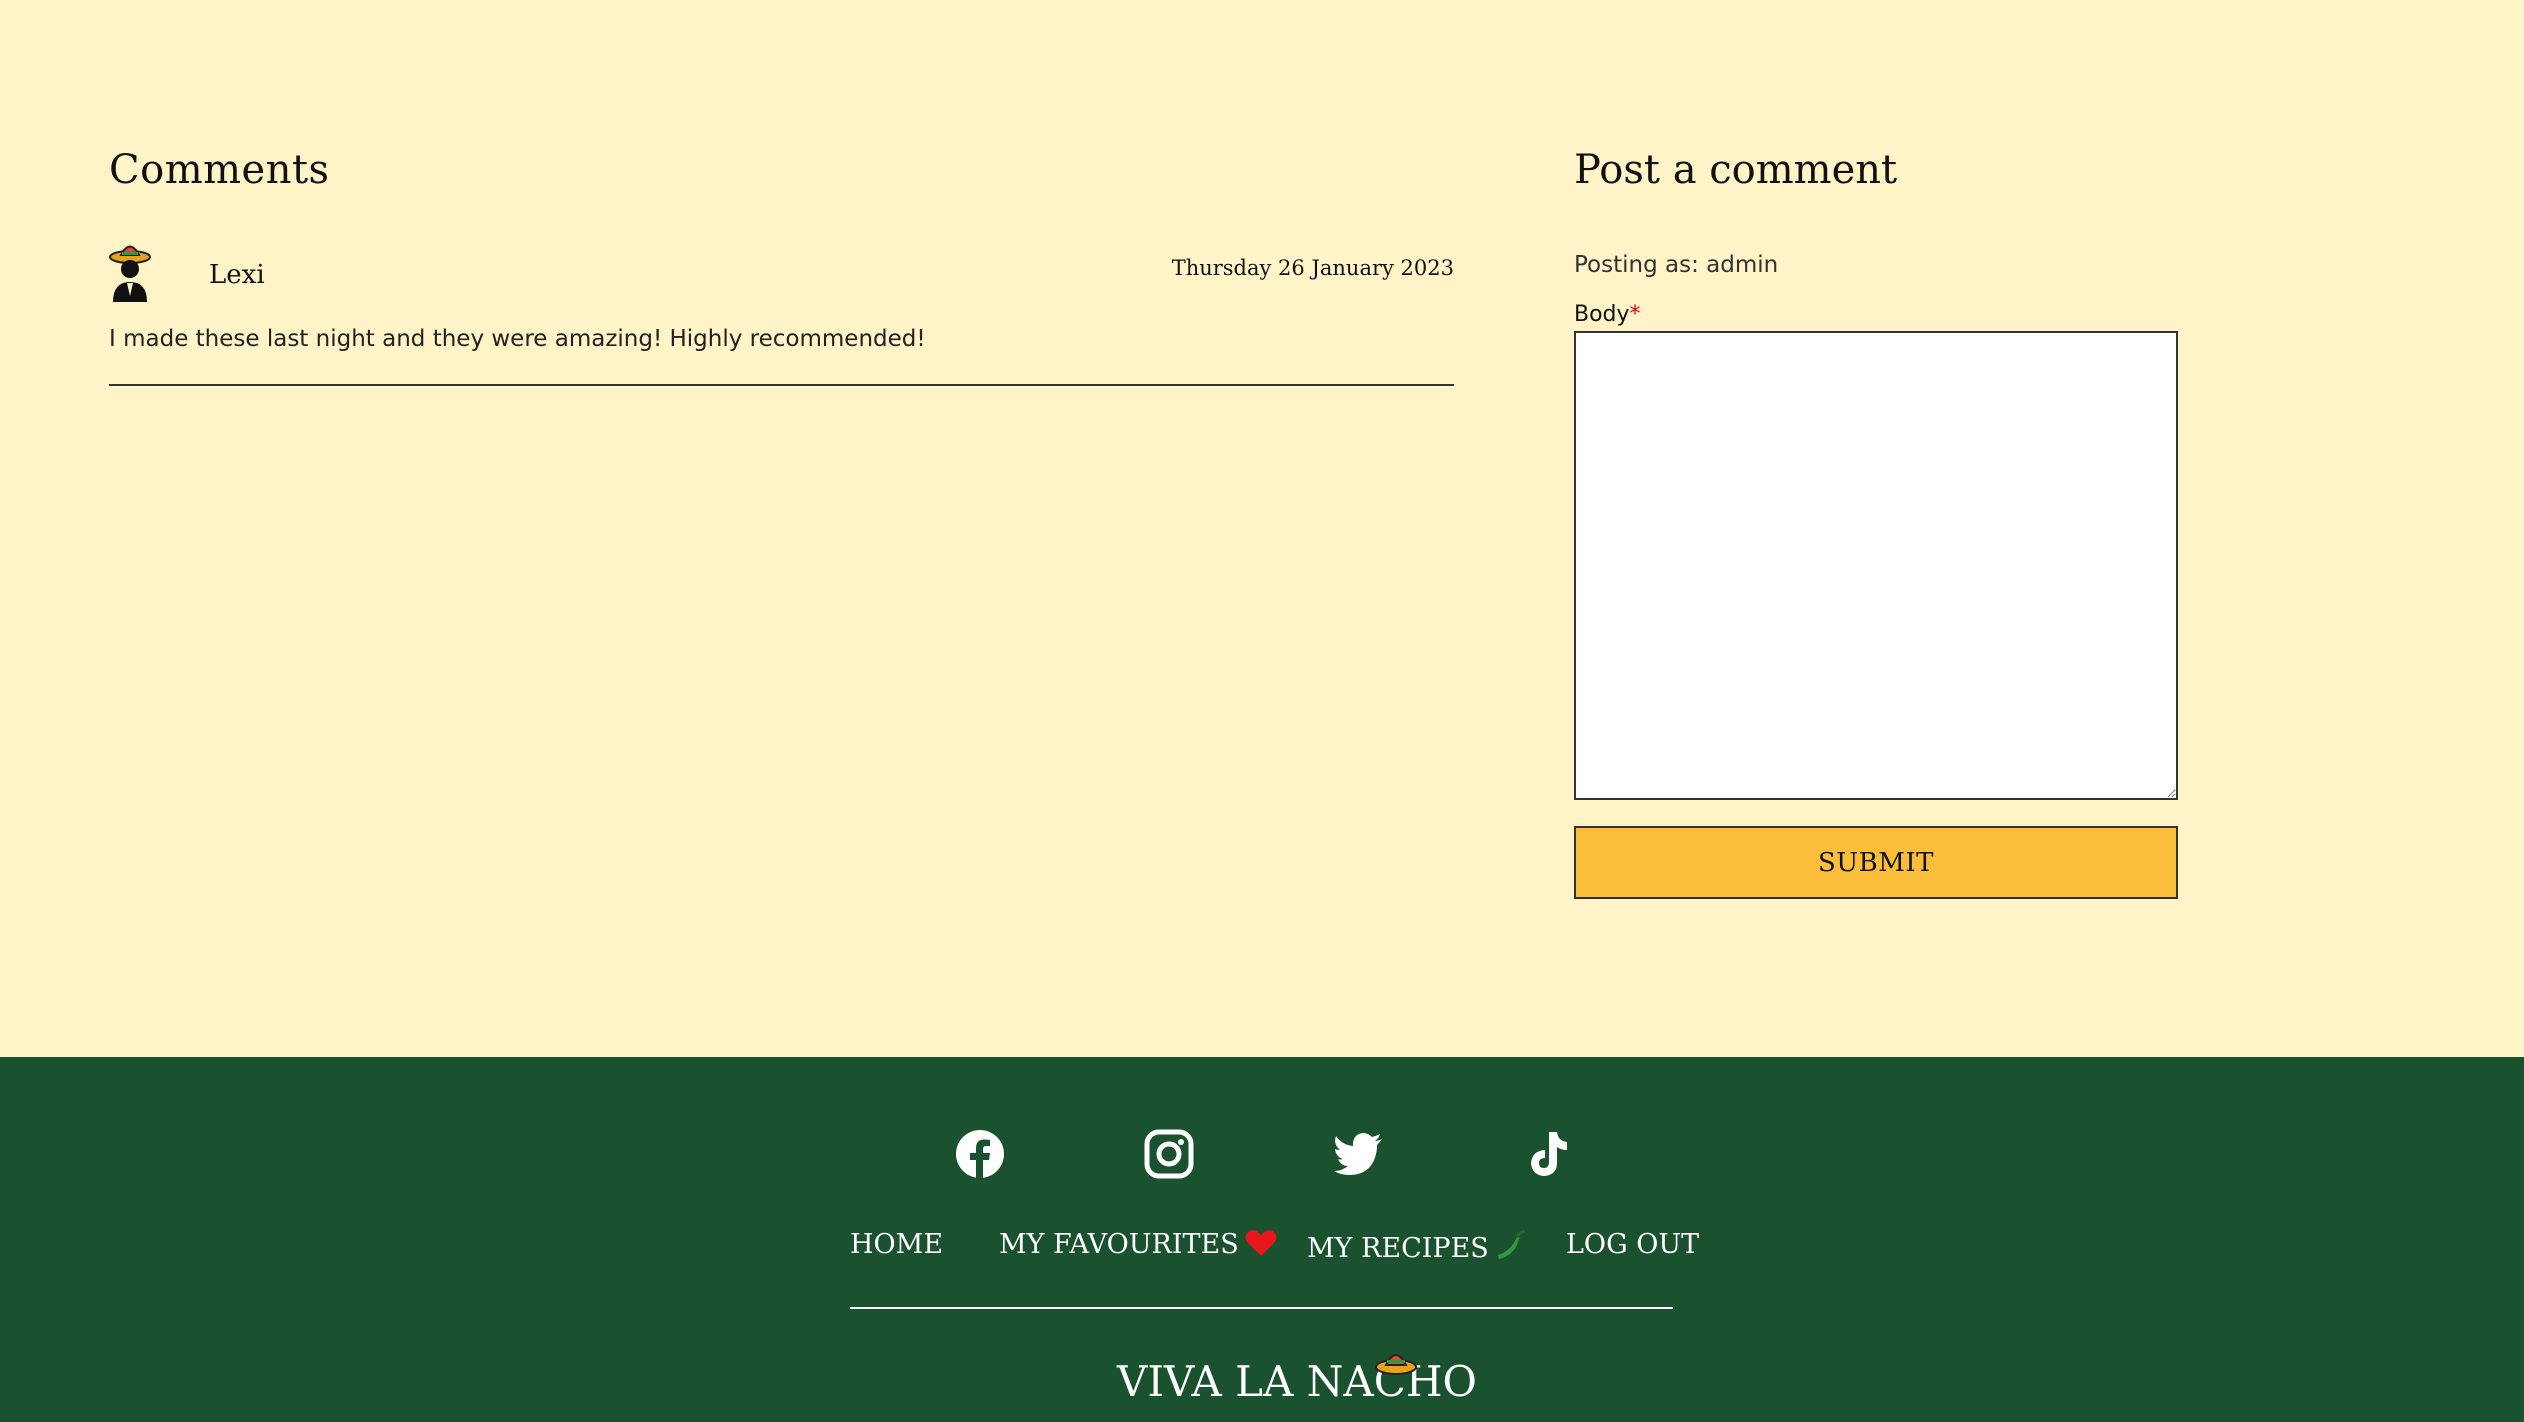  Describe the element at coordinates (1876, 565) in the screenshot. I see `comment-body-textarea` at that location.